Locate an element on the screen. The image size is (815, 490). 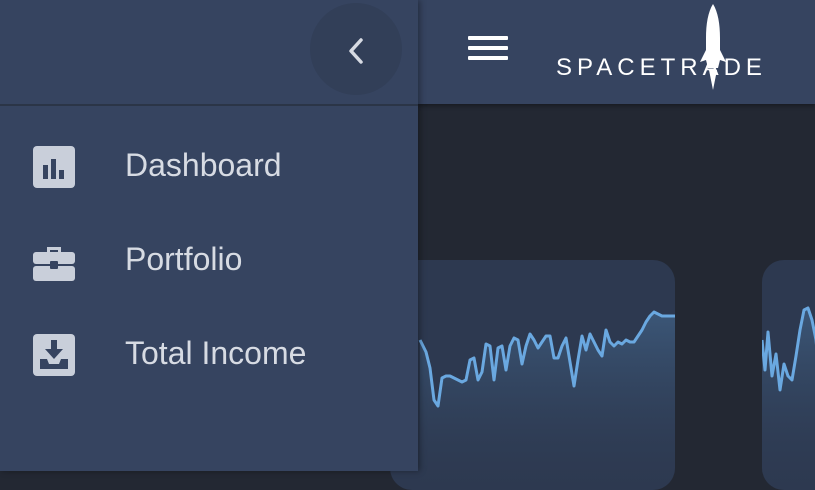
sidebar-collapse-button is located at coordinates (356, 49).